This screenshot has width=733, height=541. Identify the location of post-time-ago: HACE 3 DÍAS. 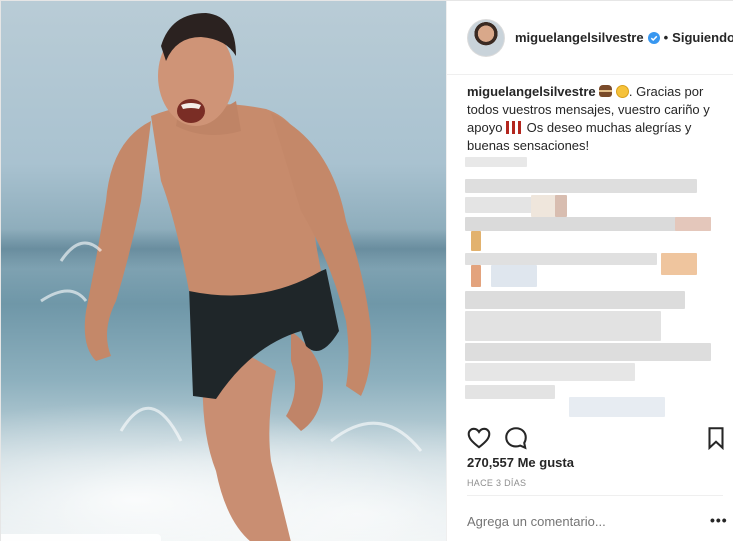
(496, 483).